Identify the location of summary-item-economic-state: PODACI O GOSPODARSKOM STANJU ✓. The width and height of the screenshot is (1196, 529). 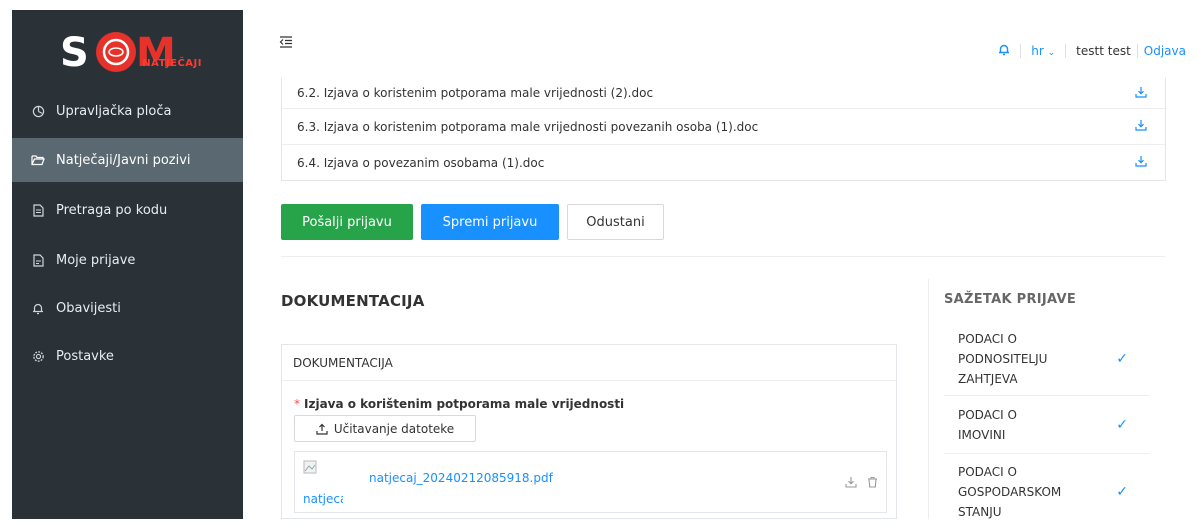
(1047, 491).